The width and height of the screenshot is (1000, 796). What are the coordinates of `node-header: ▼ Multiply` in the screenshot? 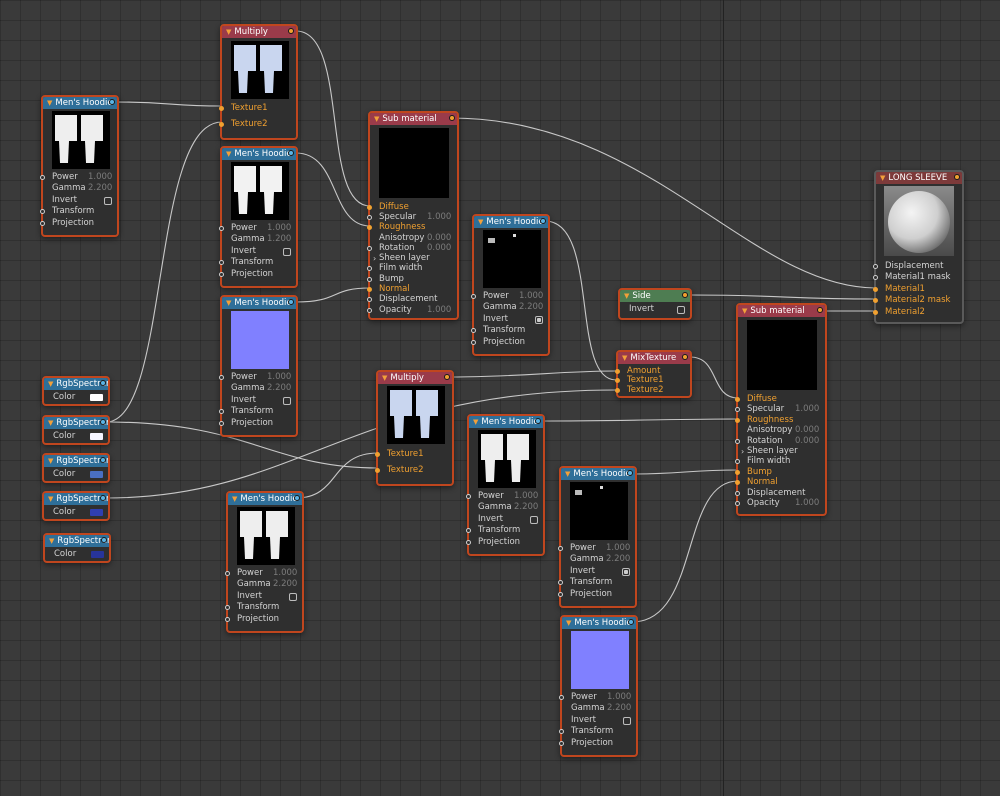 It's located at (259, 32).